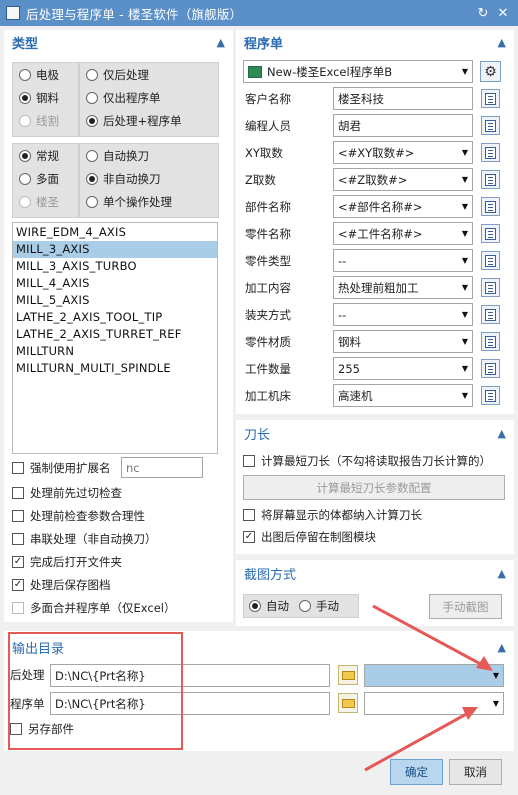 This screenshot has width=518, height=795. What do you see at coordinates (430, 637) in the screenshot?
I see `annotation-arrow` at bounding box center [430, 637].